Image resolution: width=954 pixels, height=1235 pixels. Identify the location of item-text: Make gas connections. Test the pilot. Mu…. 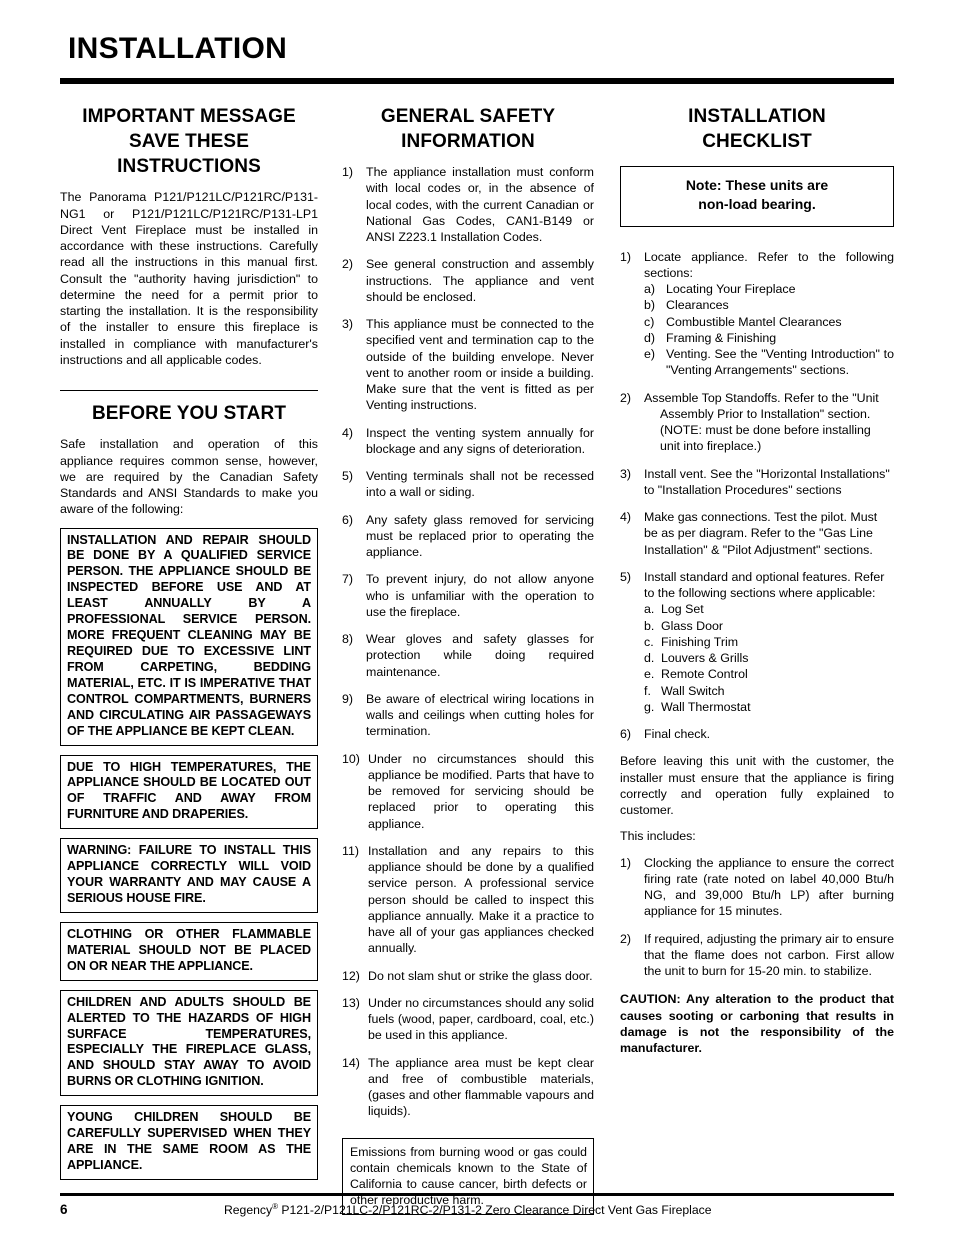
(761, 533).